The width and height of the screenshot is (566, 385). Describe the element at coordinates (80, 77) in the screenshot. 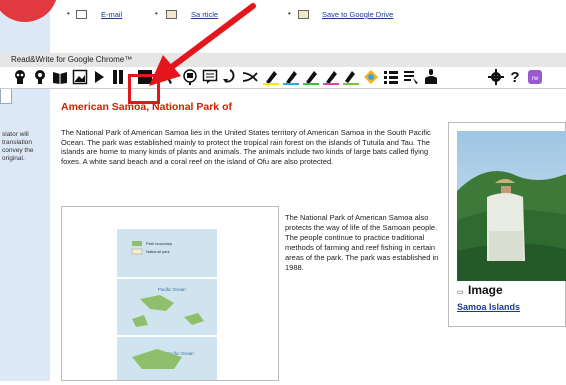

I see `picture-dictionary-icon` at that location.